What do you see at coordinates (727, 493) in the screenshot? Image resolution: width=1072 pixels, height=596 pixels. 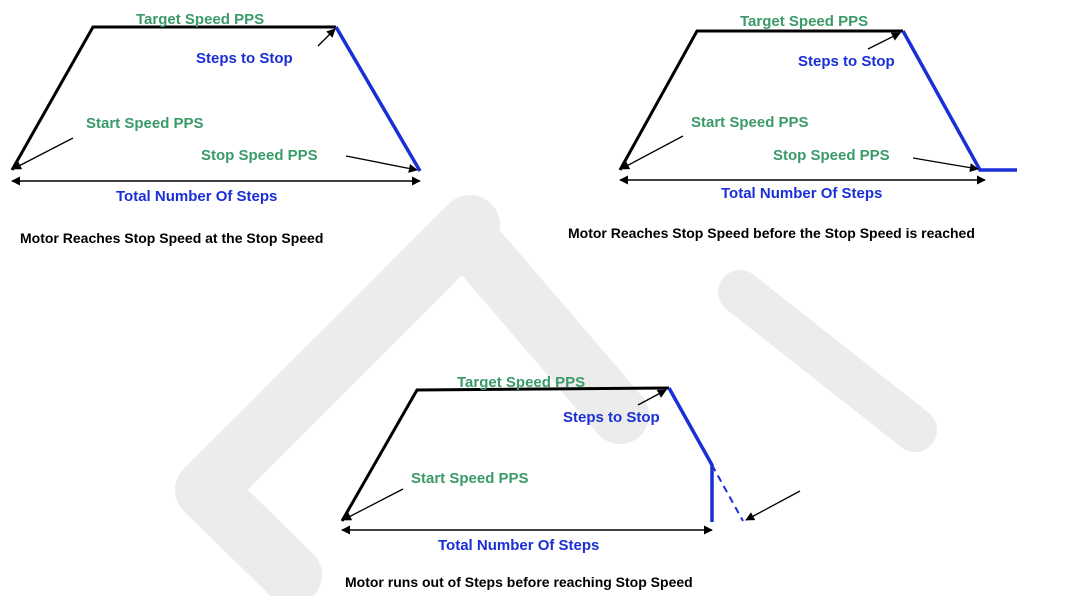 I see `projected-decel-dashed-line` at bounding box center [727, 493].